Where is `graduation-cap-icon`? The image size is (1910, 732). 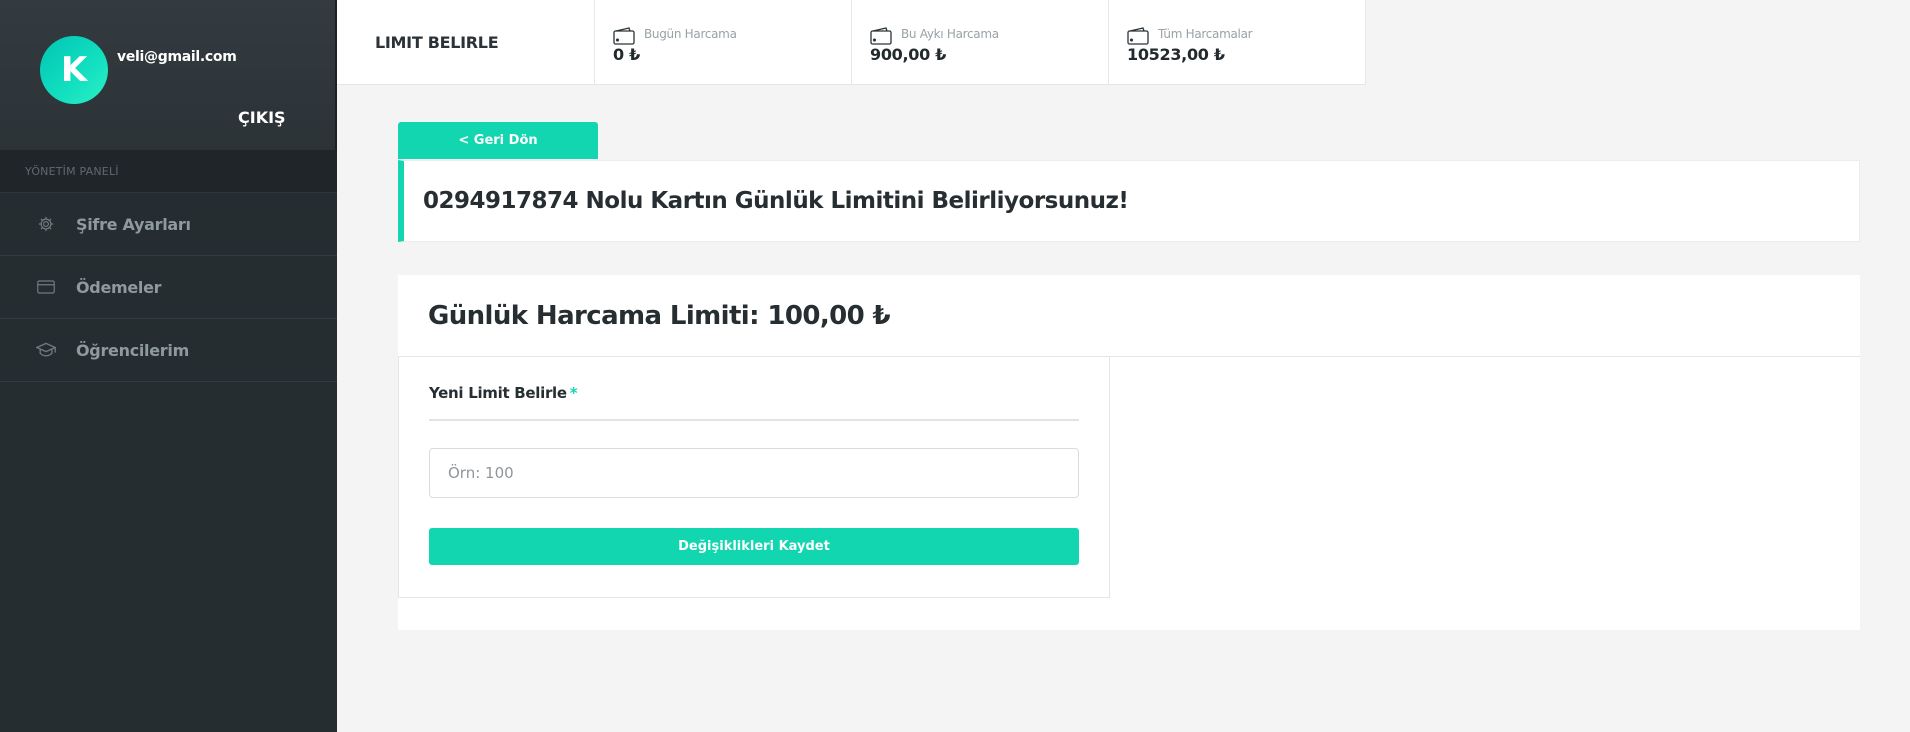
graduation-cap-icon is located at coordinates (46, 350).